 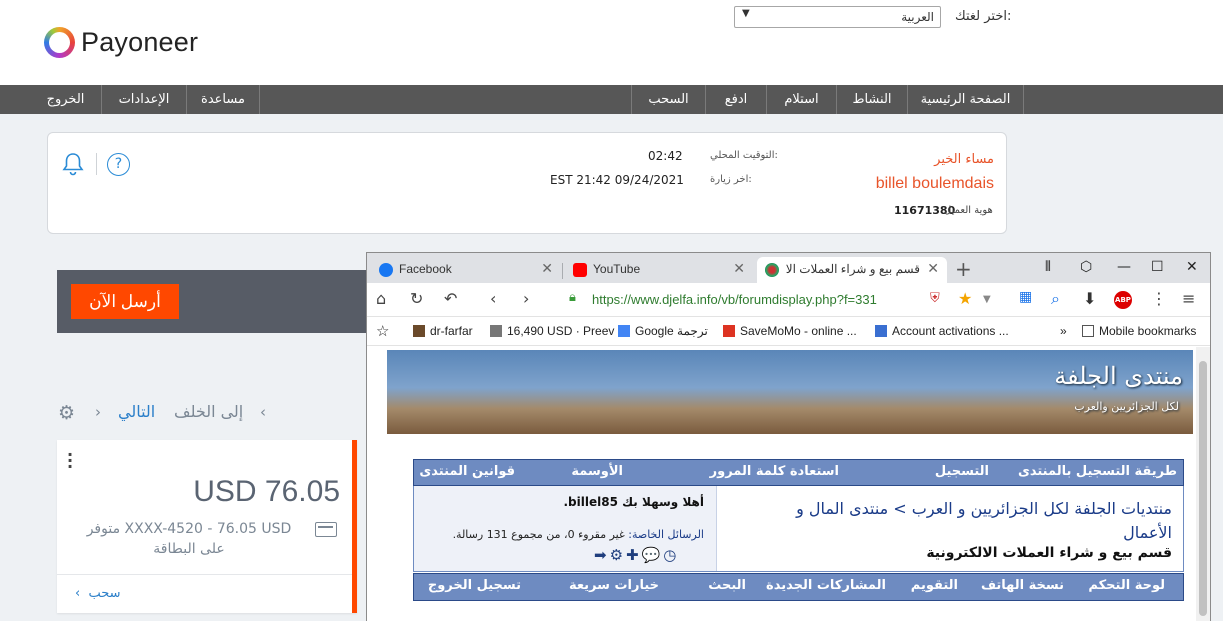 I want to click on nav-new-posts: المشاركات الجديدة, so click(x=826, y=585).